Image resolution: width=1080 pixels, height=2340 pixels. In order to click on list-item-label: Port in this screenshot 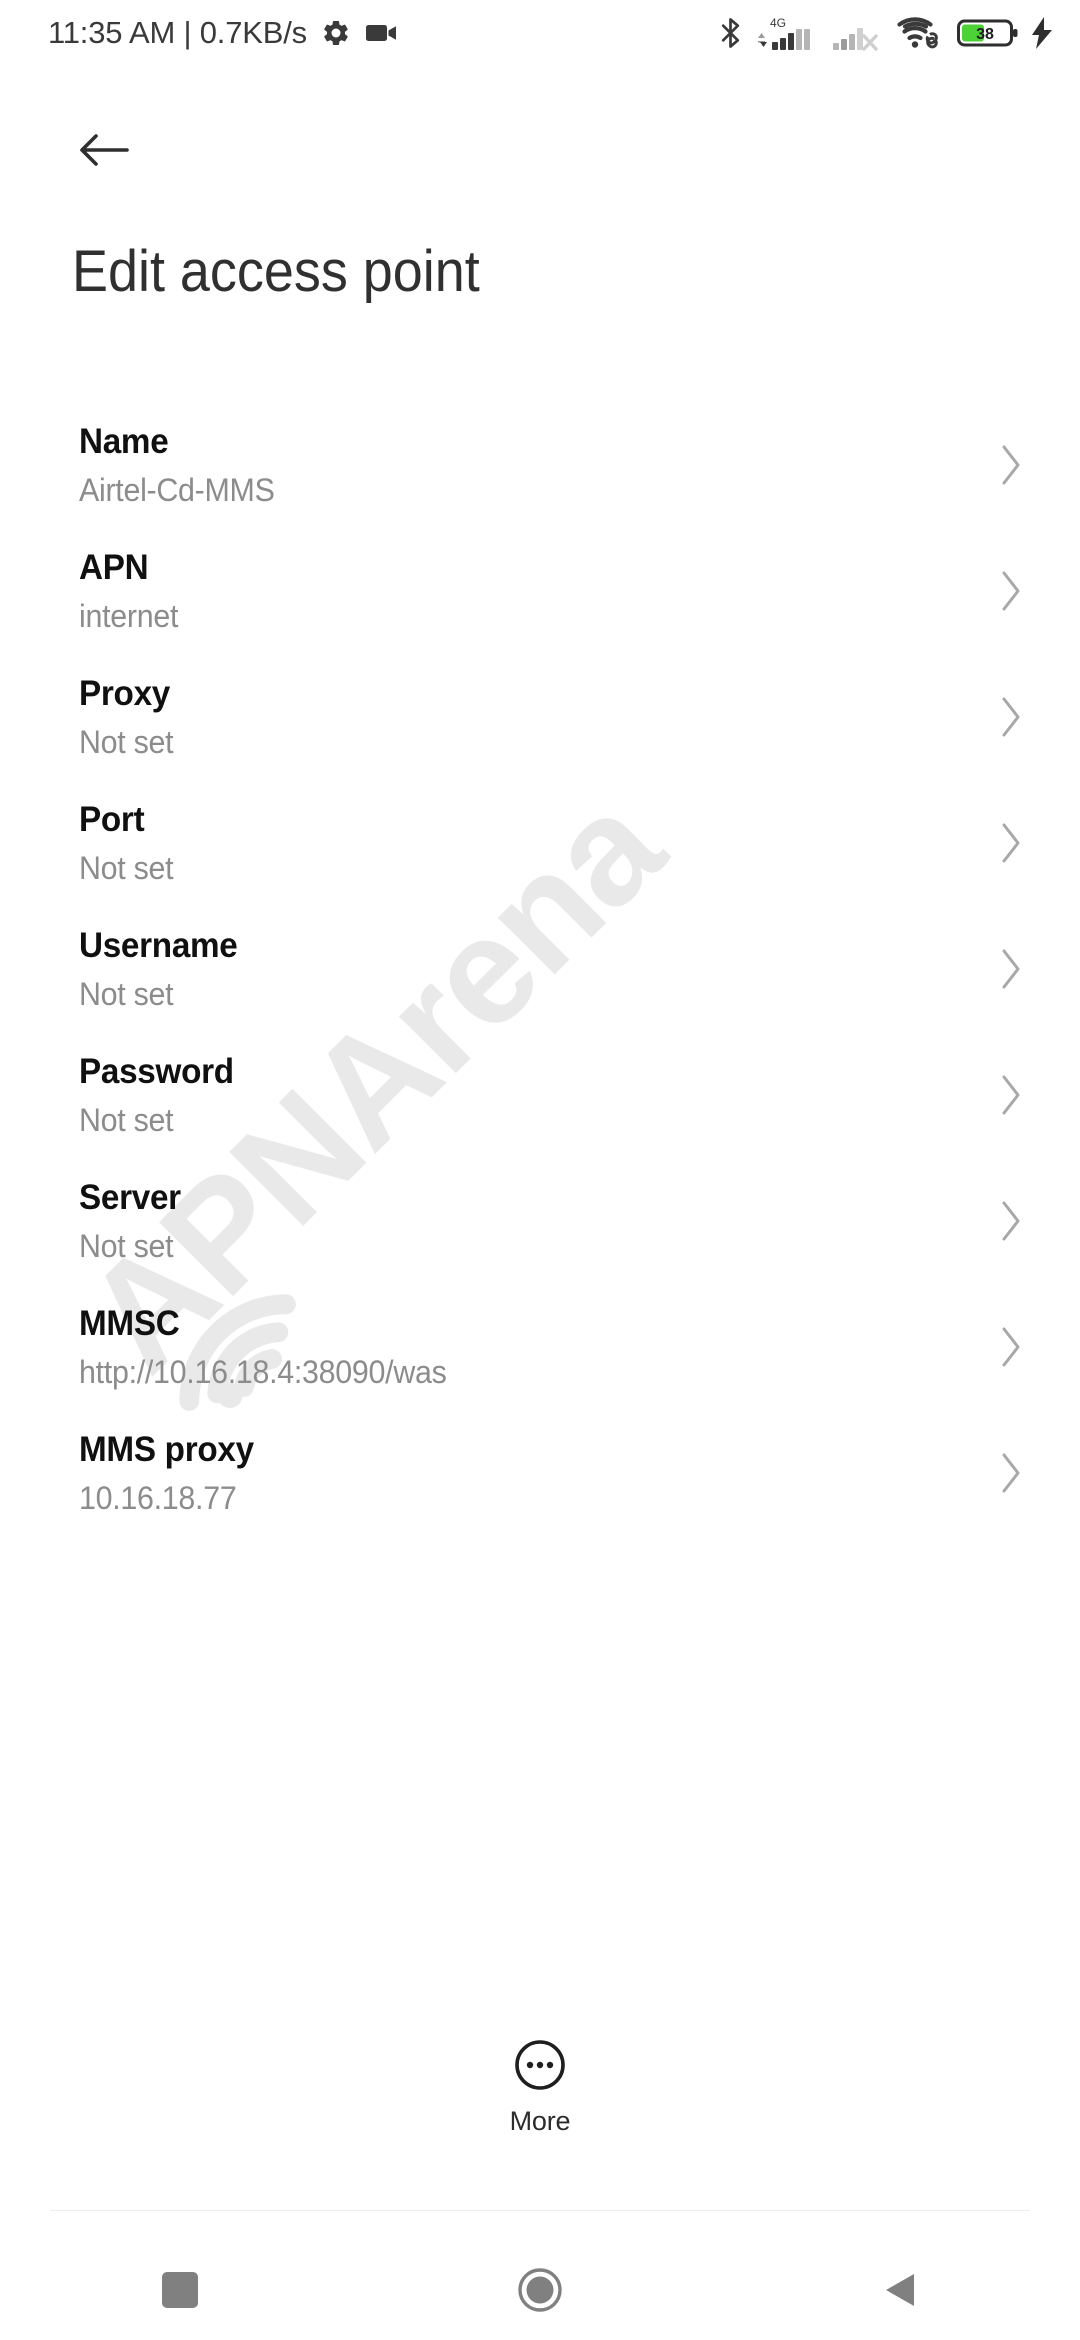, I will do `click(112, 819)`.